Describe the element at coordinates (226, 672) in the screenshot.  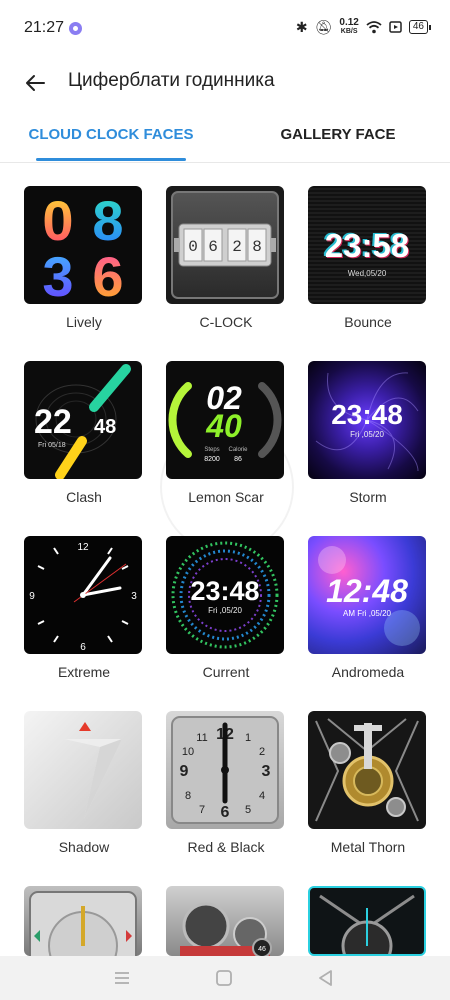
I see `face-name: Current` at that location.